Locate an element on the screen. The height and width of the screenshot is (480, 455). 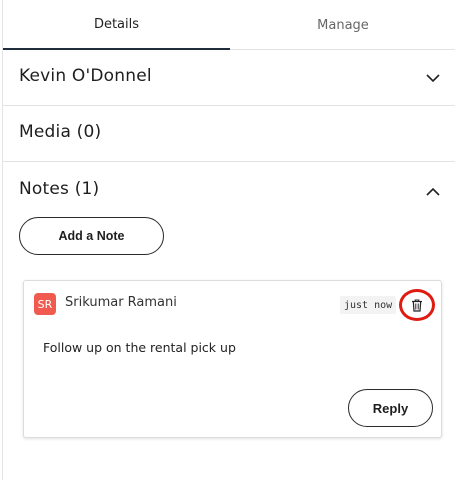
contact-name: Kevin O'Donnel is located at coordinates (85, 76).